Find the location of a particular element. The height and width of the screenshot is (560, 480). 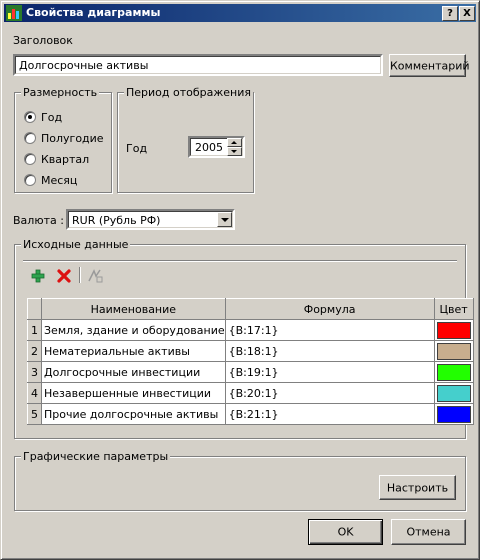

row-number: 3 is located at coordinates (34, 372).